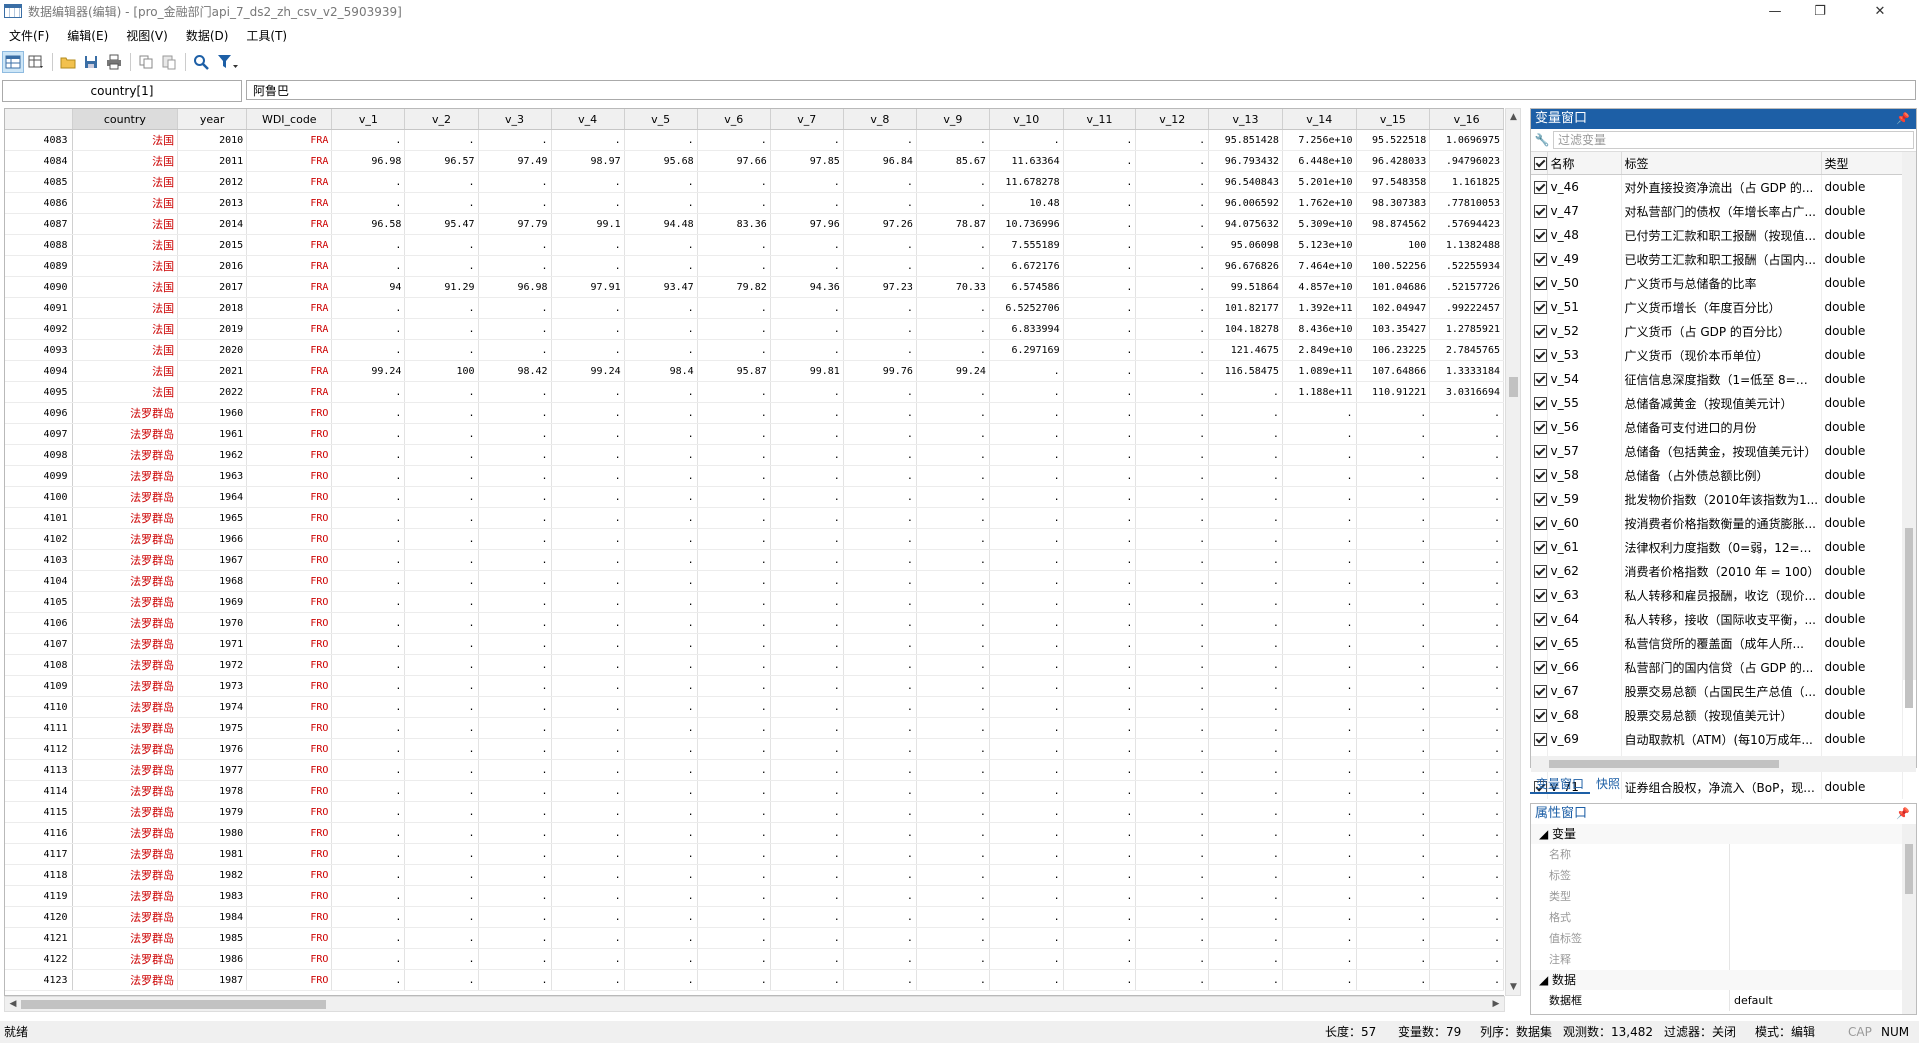 The height and width of the screenshot is (1043, 1919). I want to click on tab-variables: 变量窗口, so click(1560, 784).